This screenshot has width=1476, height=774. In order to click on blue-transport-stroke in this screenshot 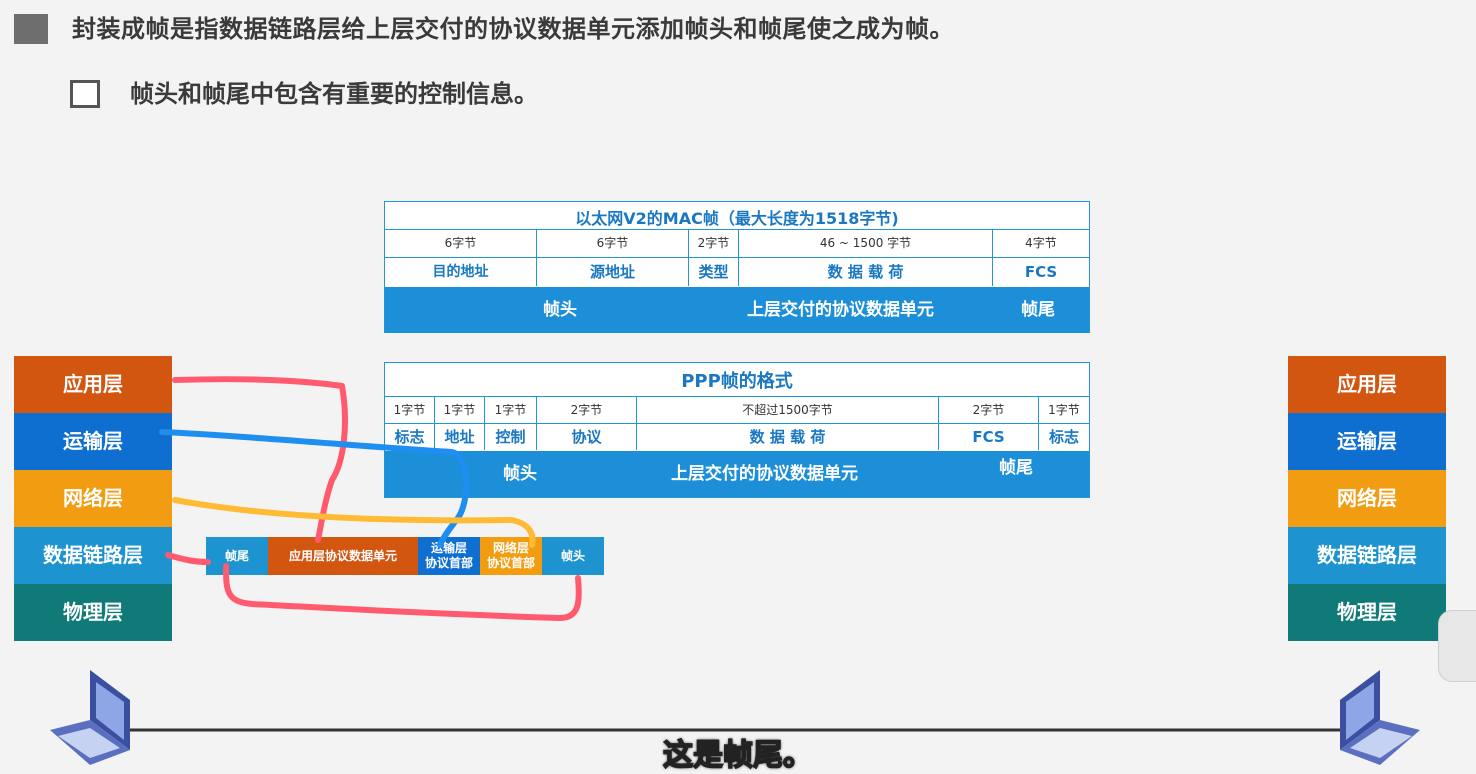, I will do `click(314, 488)`.